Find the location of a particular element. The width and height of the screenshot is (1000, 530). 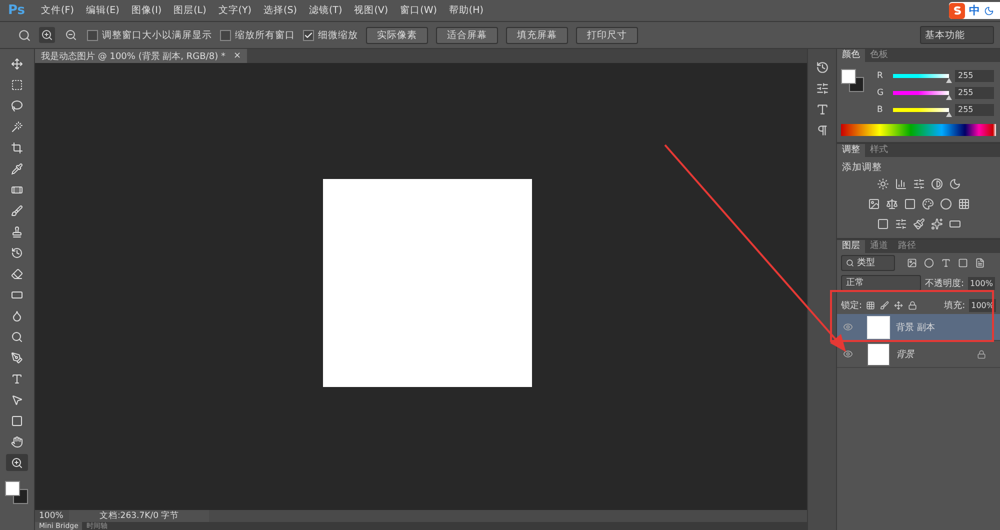

menu-item: 文字(Y) is located at coordinates (235, 10).